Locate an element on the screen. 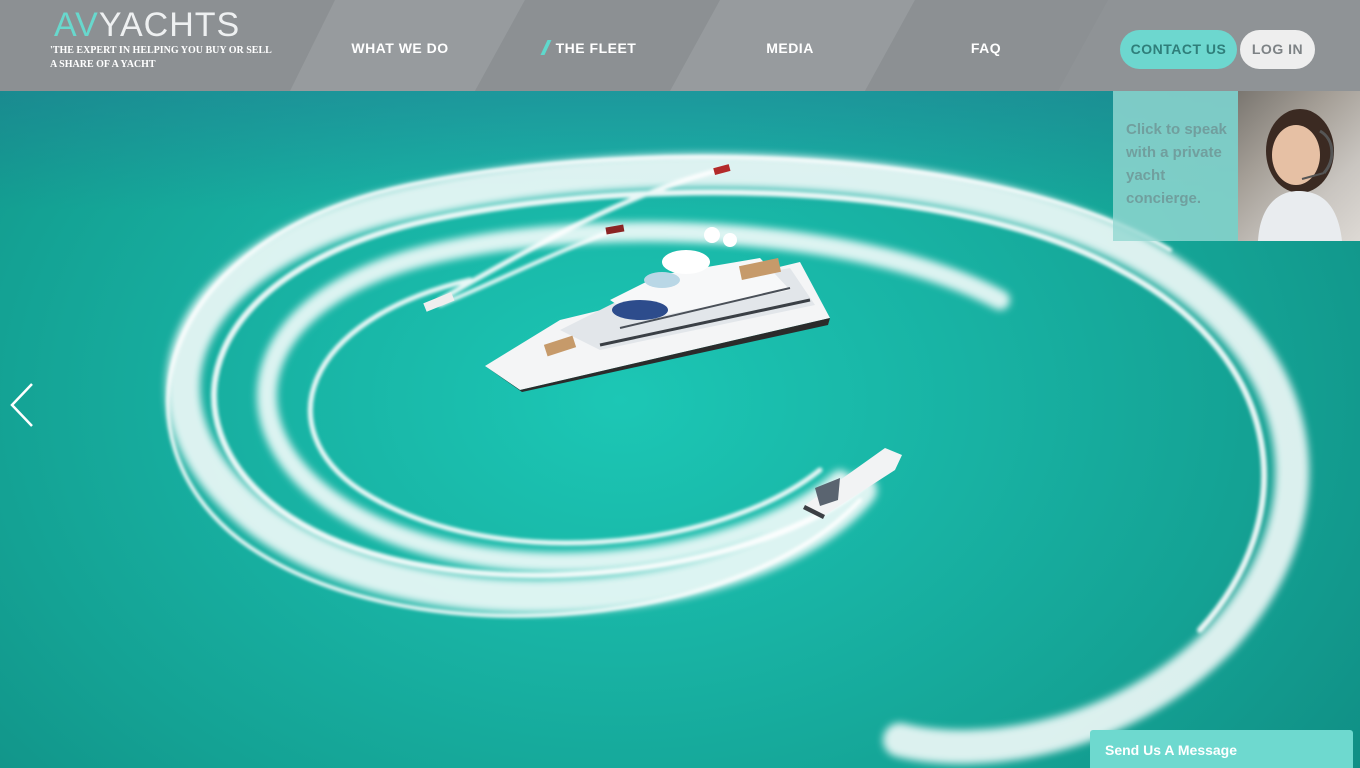 Image resolution: width=1360 pixels, height=768 pixels. chevron-left-icon is located at coordinates (21, 405).